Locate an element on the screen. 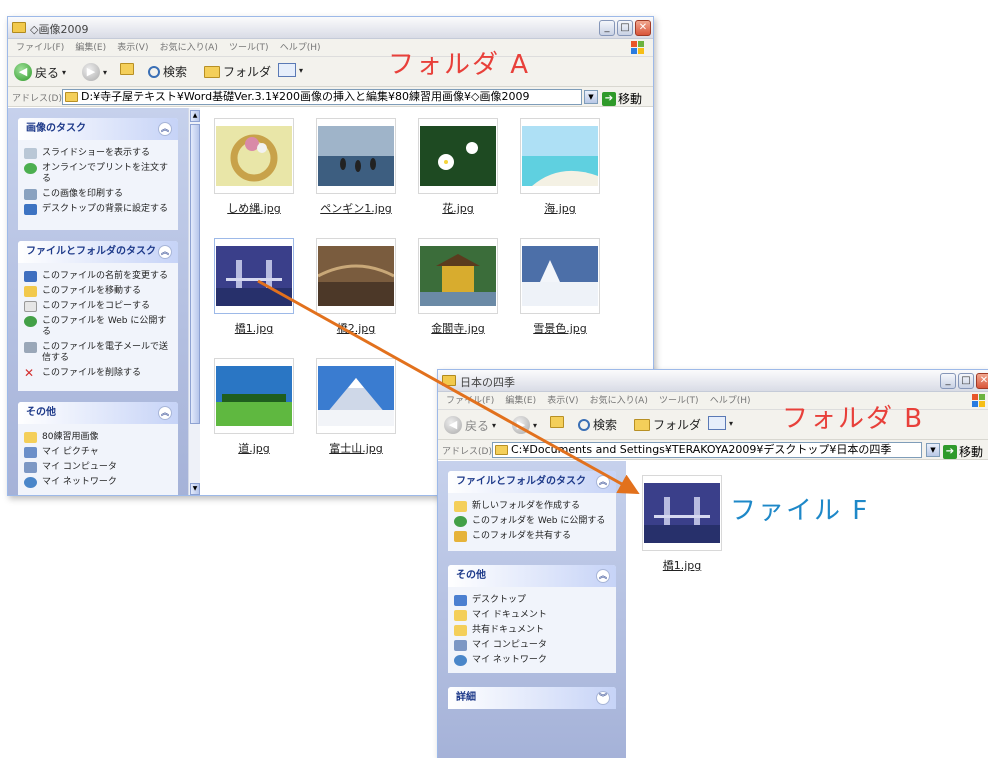  image-thumbnail-snow is located at coordinates (560, 276).